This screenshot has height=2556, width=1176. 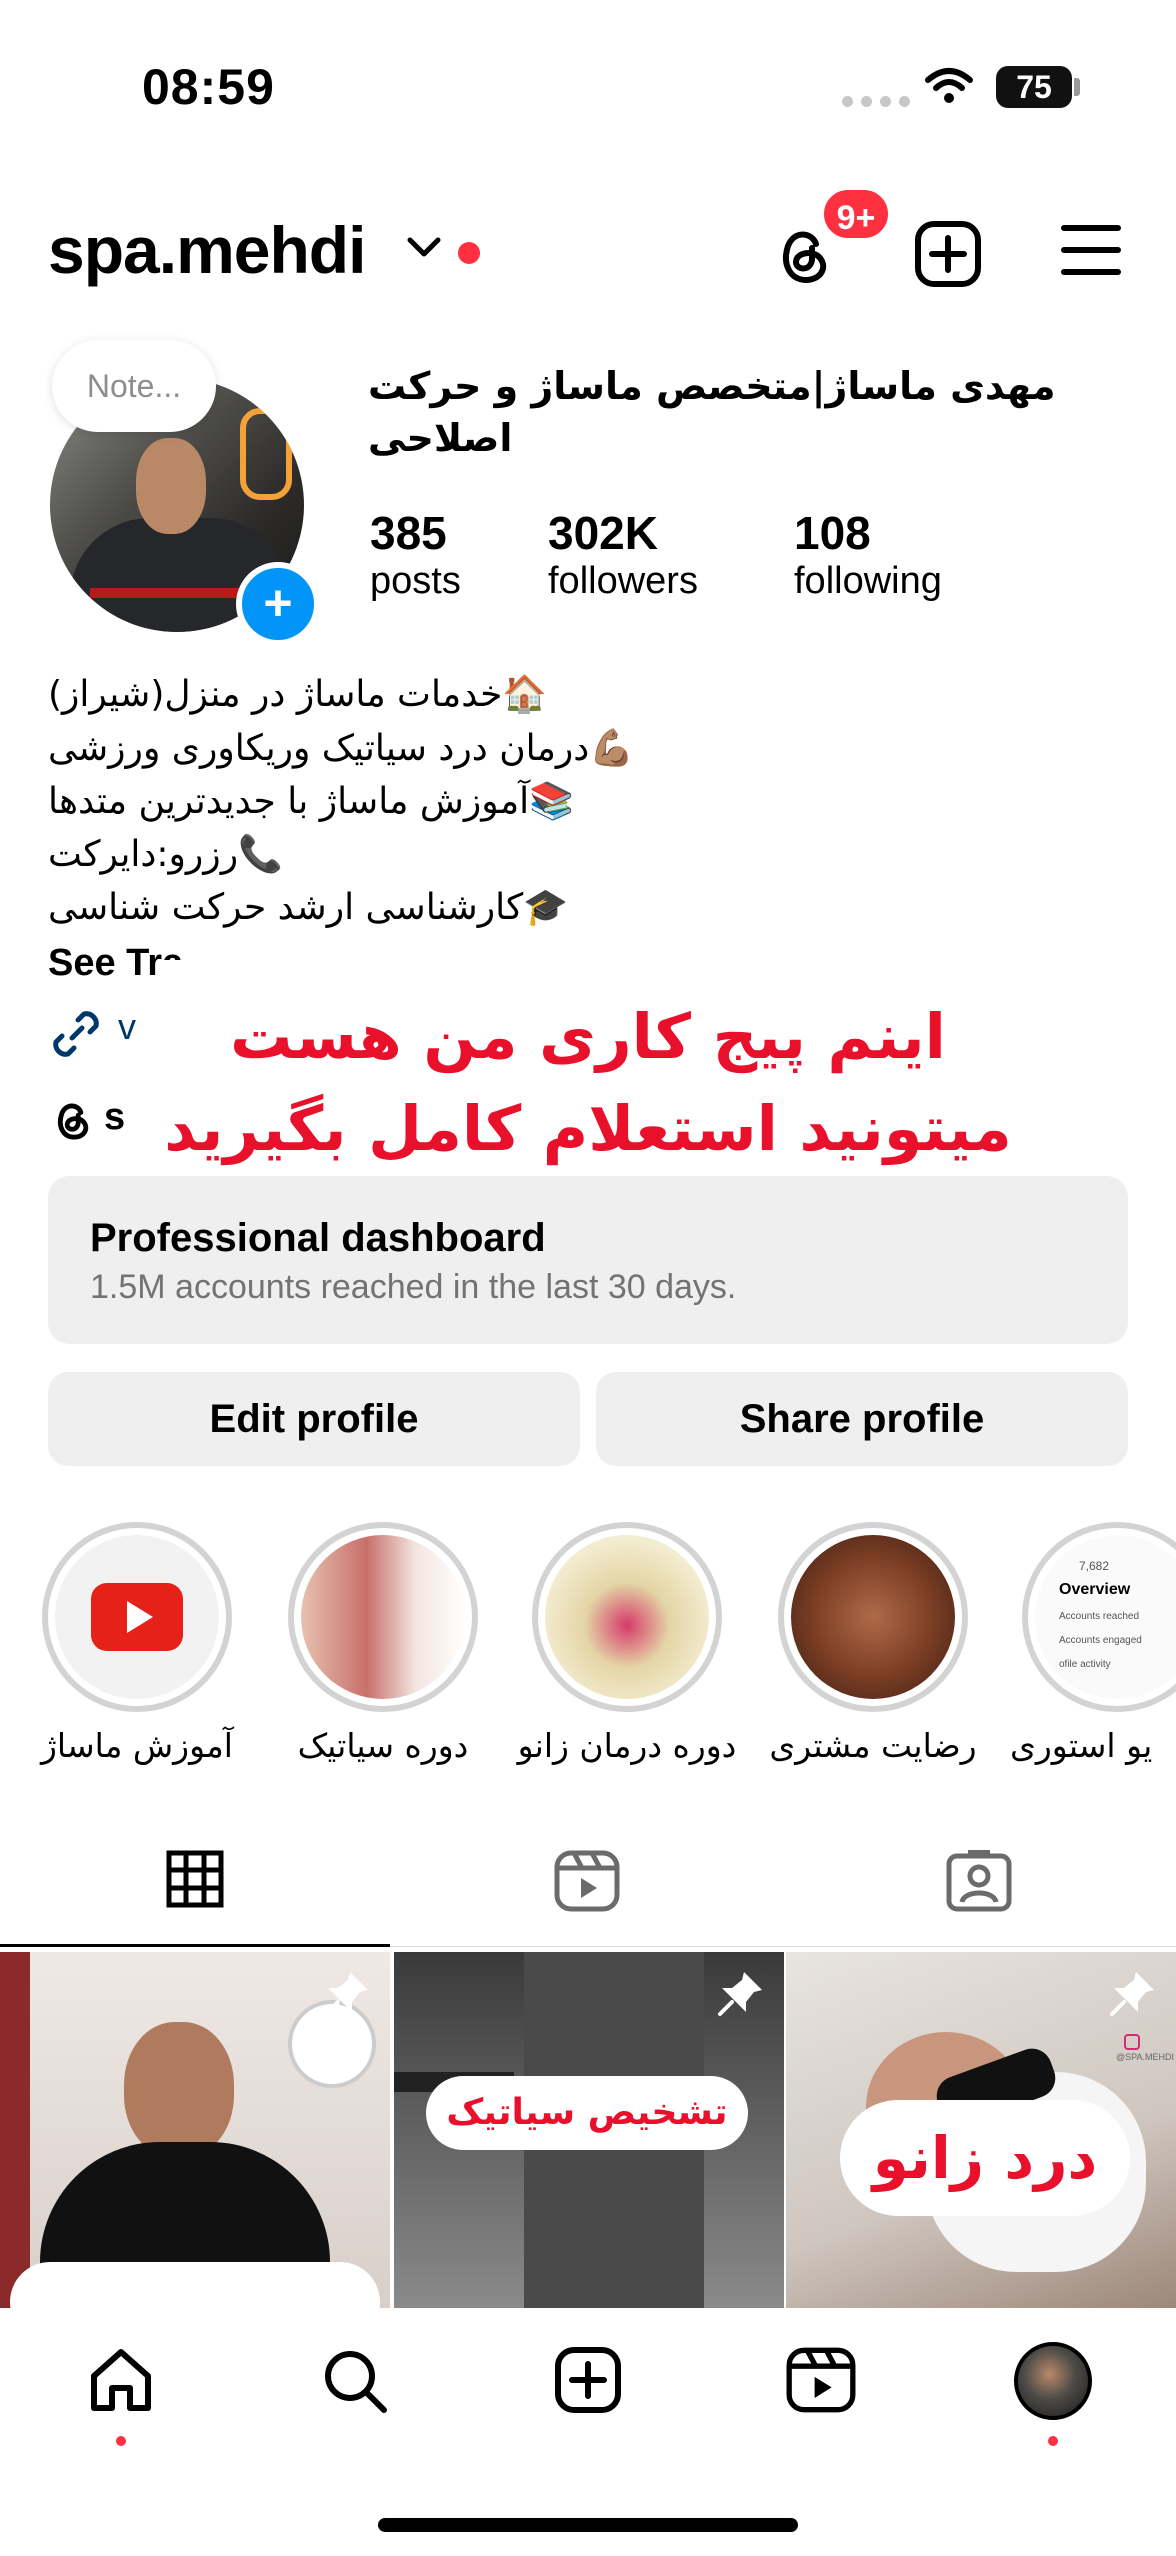 What do you see at coordinates (208, 87) in the screenshot?
I see `status-time: 08:59` at bounding box center [208, 87].